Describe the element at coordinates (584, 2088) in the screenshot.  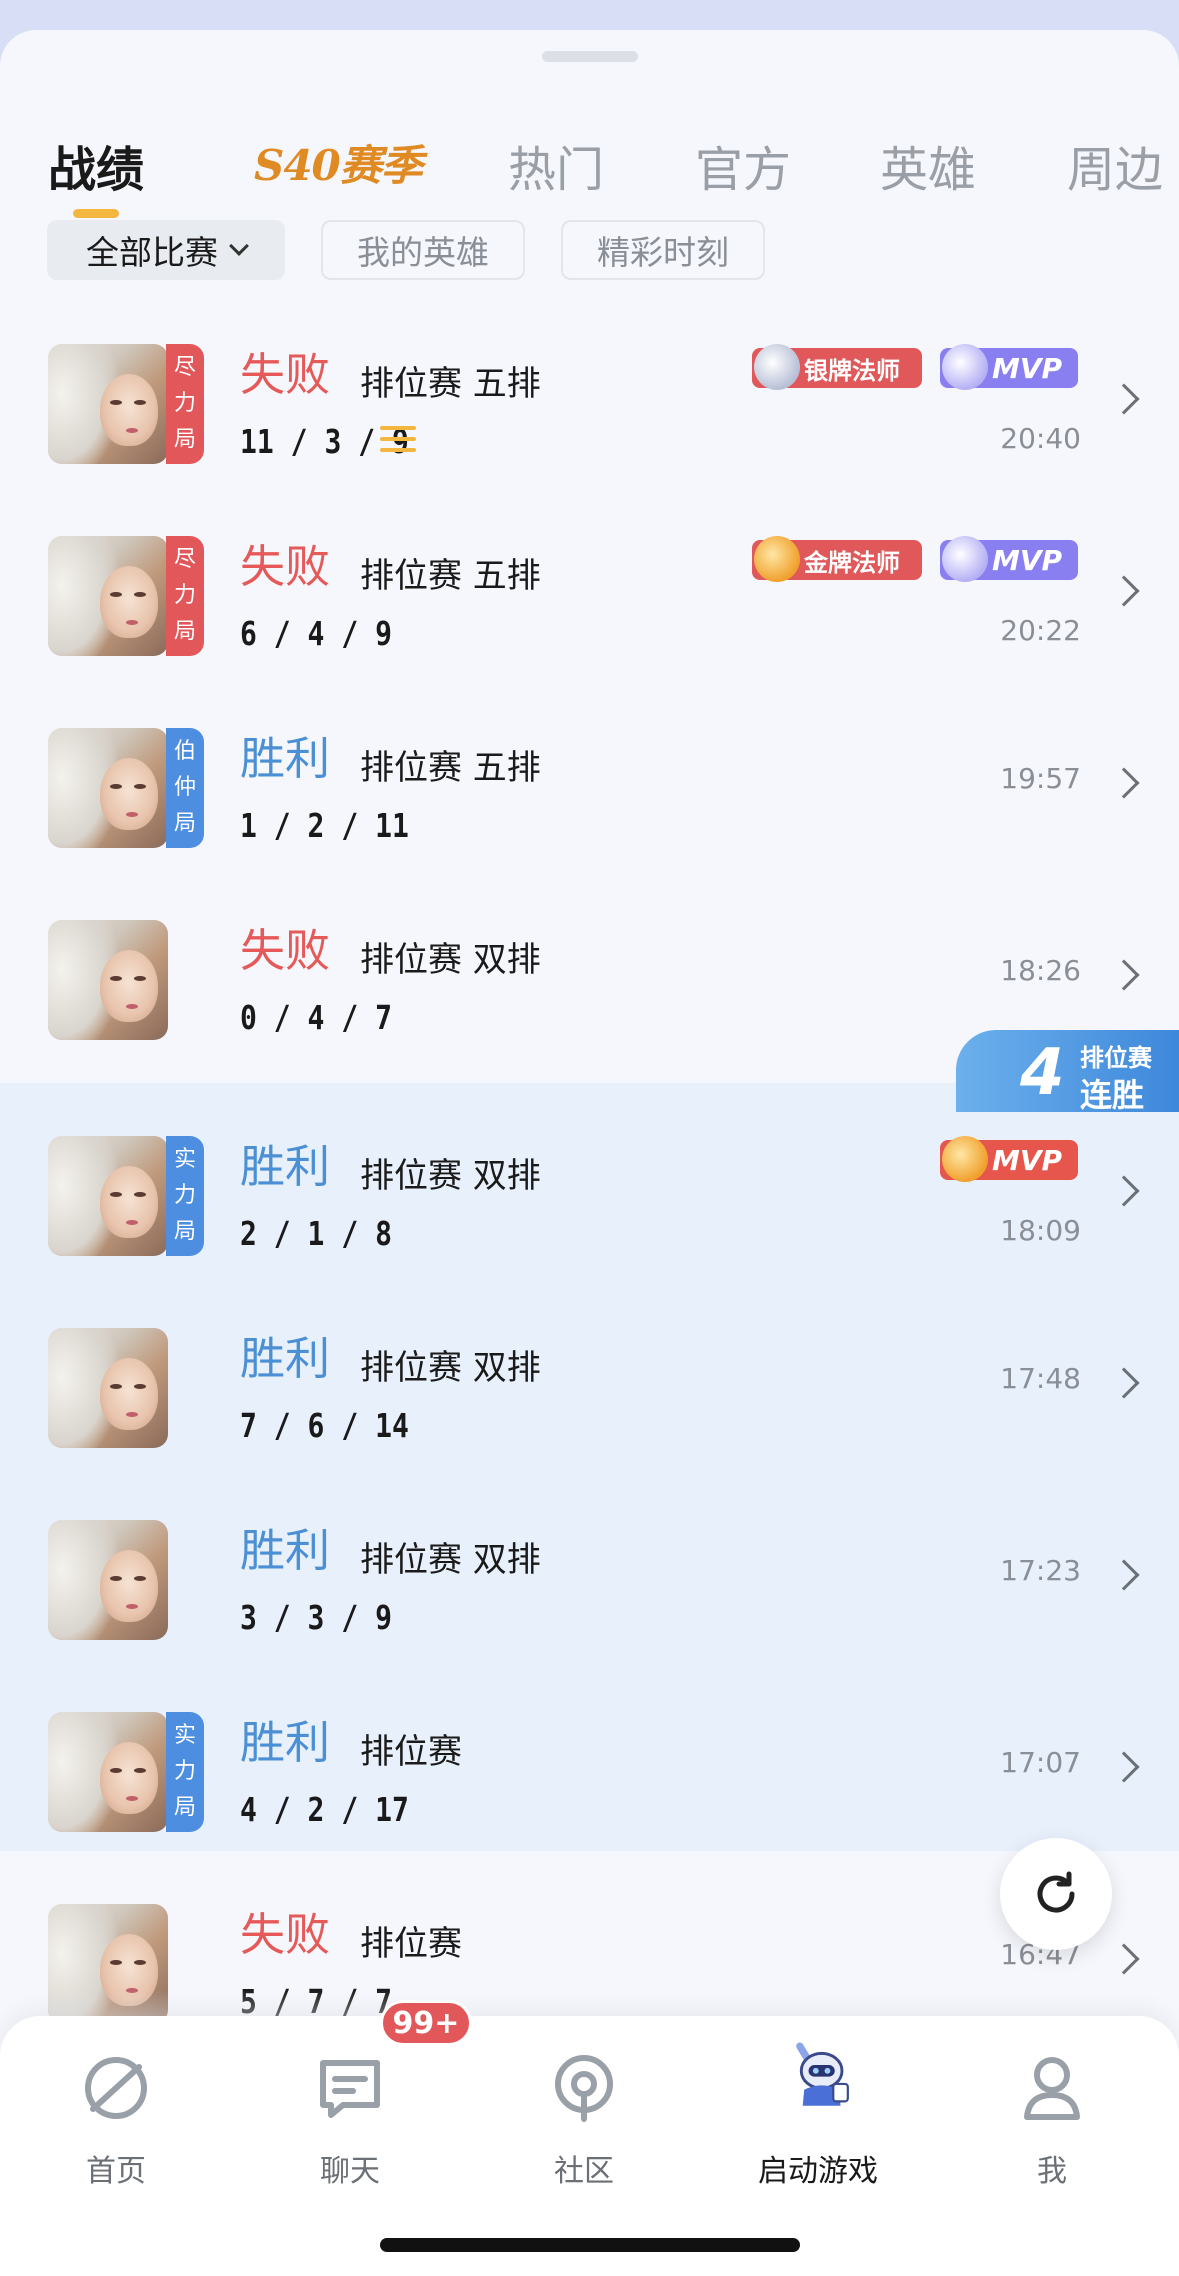
I see `community-icon` at that location.